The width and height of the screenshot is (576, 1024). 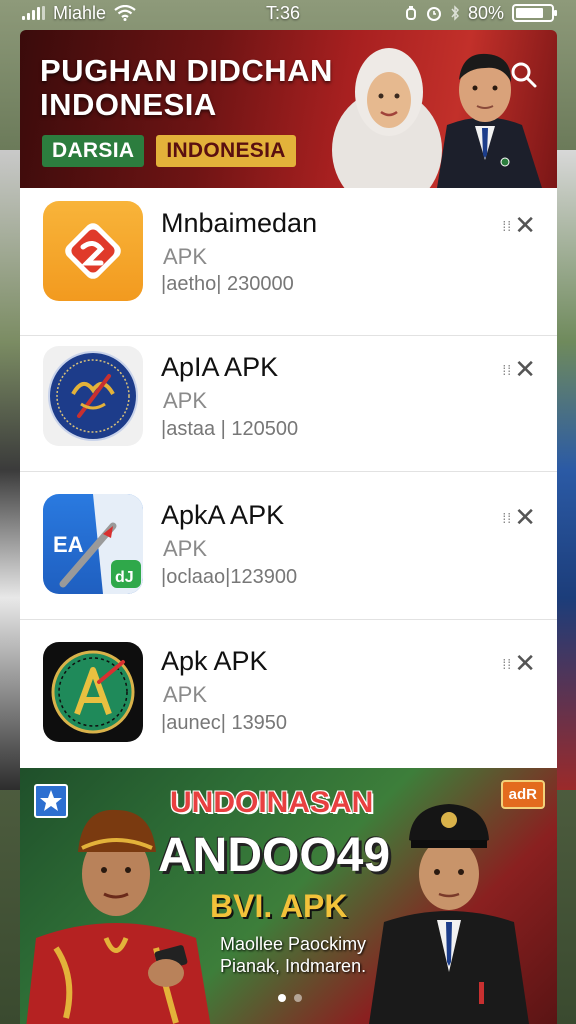 I want to click on signal-icon, so click(x=33, y=13).